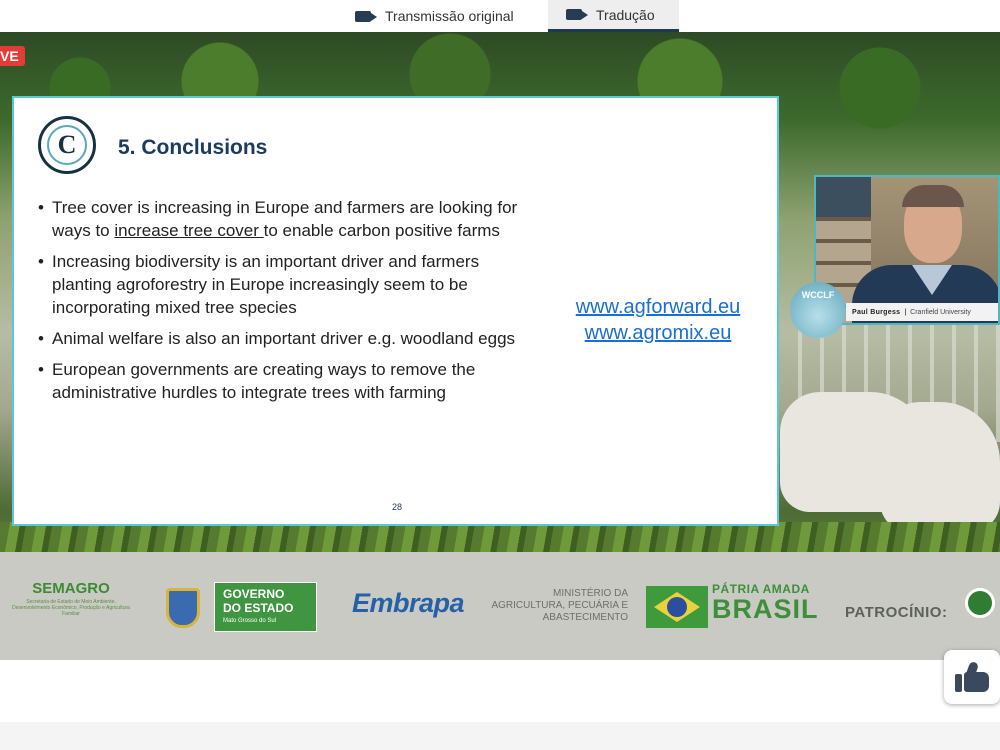 The height and width of the screenshot is (750, 1000). I want to click on brazil-flag-icon, so click(677, 607).